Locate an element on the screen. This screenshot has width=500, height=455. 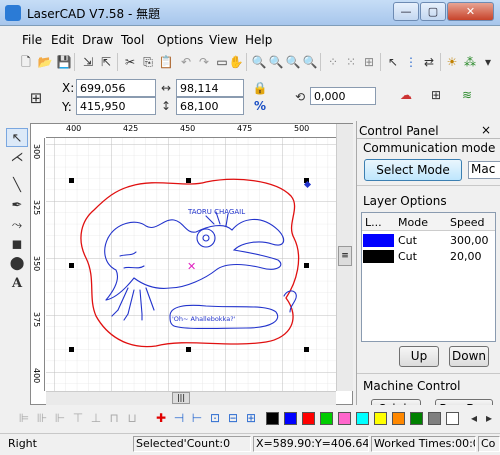
line-tool-icon: ╲ is located at coordinates (17, 185).